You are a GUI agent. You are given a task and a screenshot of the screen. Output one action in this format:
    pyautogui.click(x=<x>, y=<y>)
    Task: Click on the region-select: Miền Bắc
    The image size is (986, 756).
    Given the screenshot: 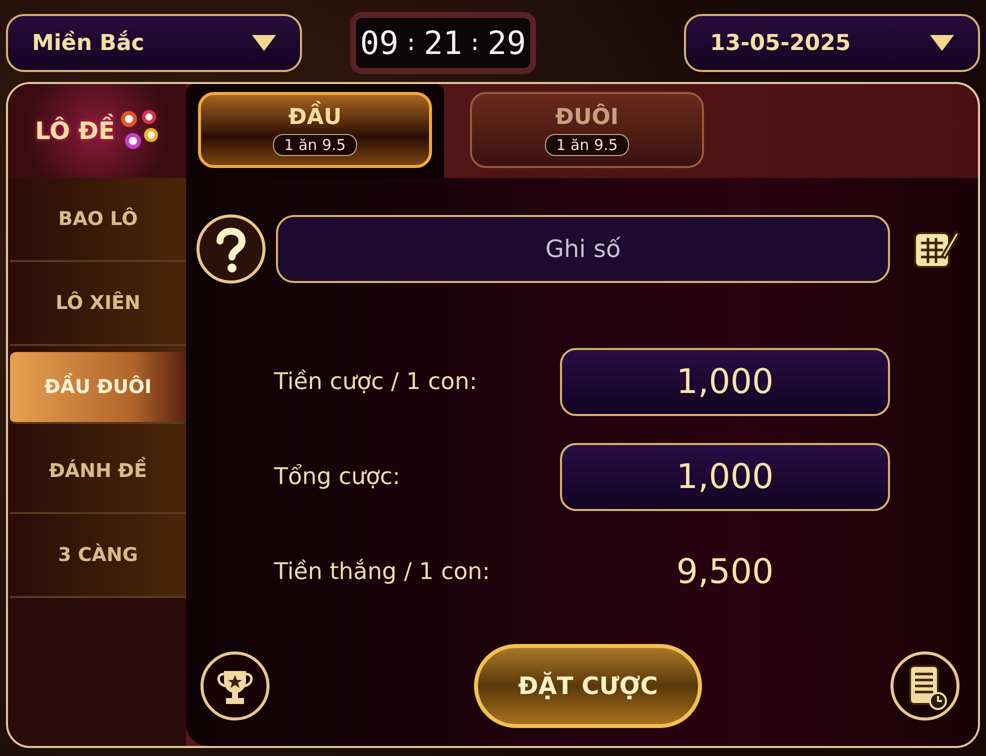 What is the action you would take?
    pyautogui.click(x=154, y=43)
    